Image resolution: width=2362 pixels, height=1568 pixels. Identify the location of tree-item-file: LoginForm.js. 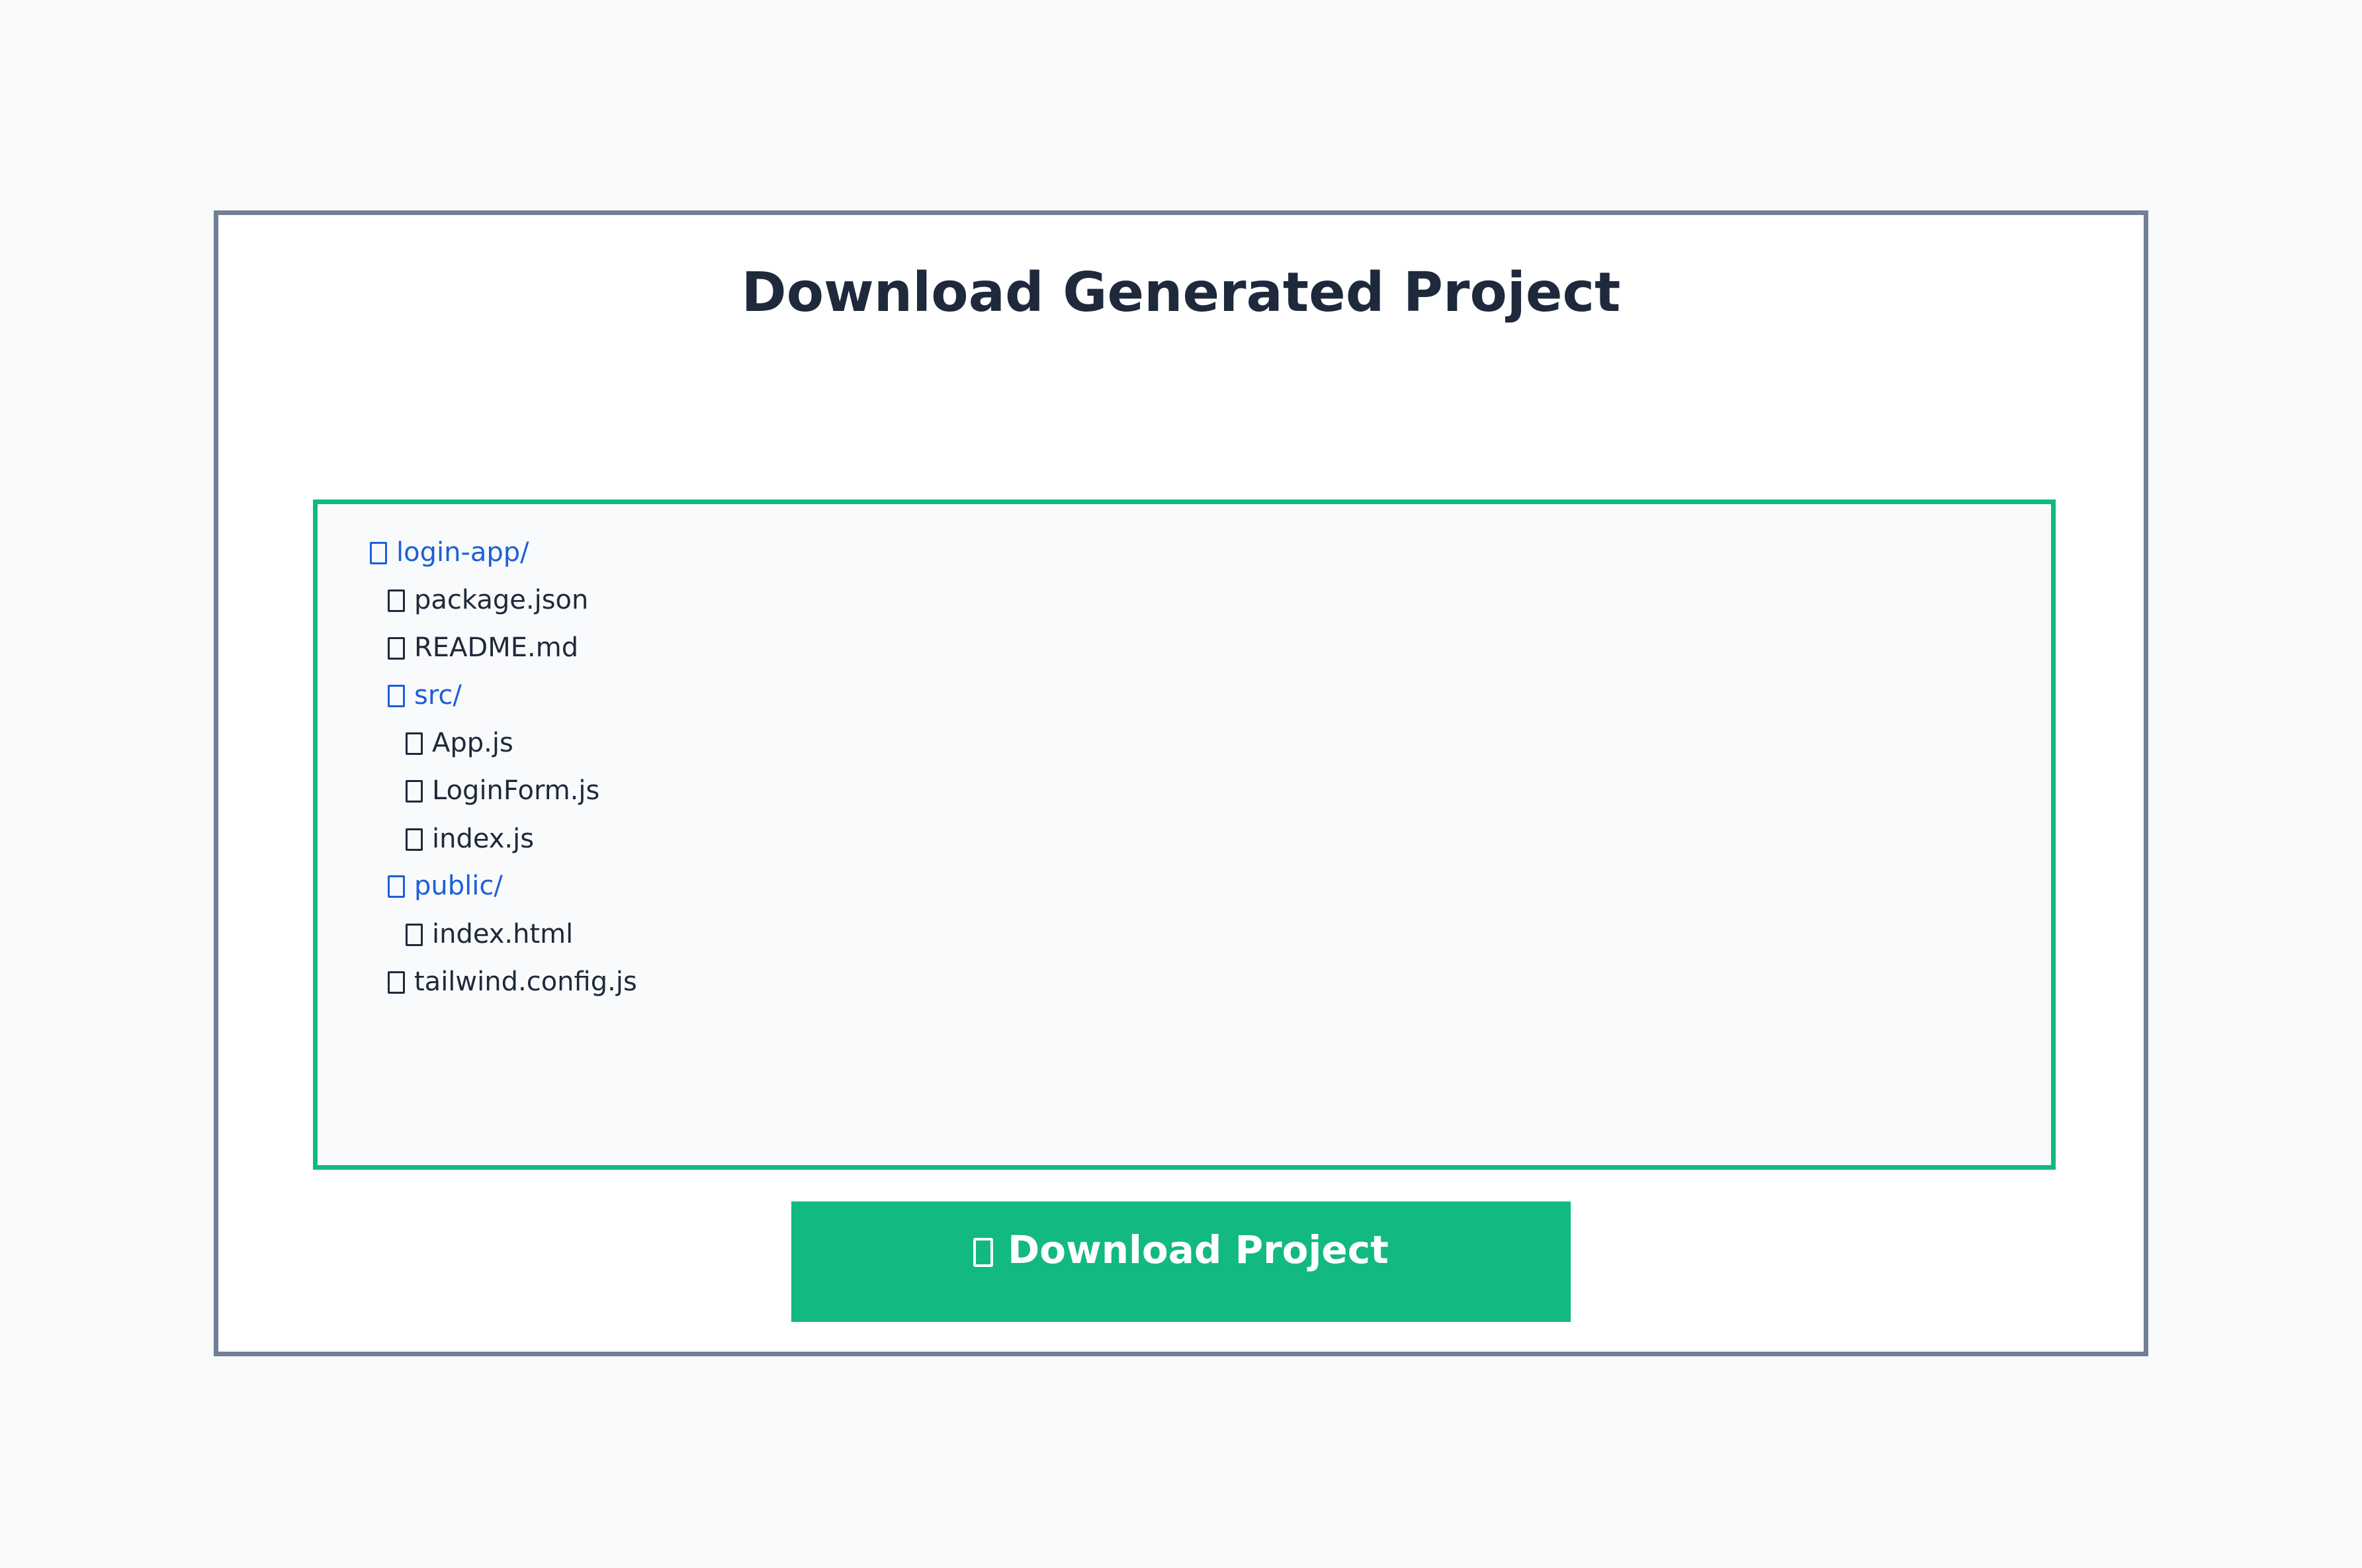
(502, 791).